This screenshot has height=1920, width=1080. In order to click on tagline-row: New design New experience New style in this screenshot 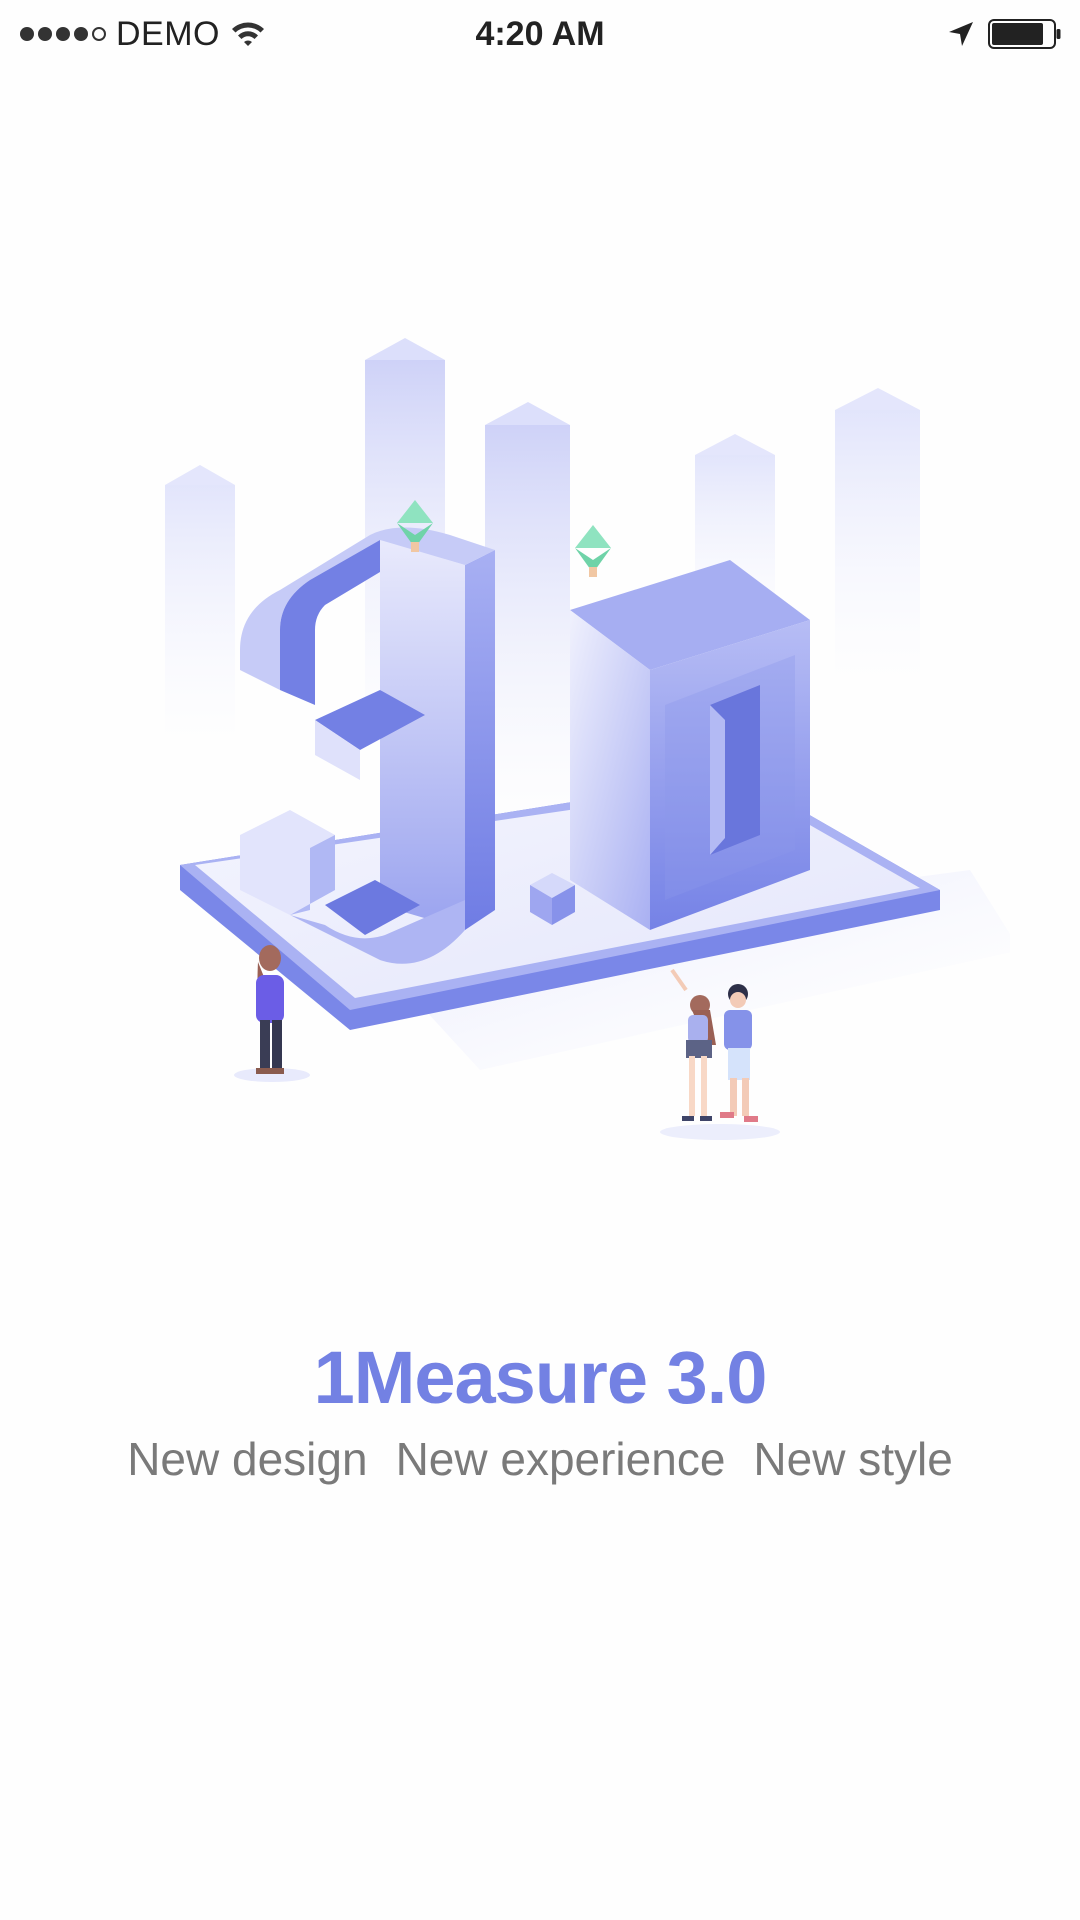, I will do `click(540, 1459)`.